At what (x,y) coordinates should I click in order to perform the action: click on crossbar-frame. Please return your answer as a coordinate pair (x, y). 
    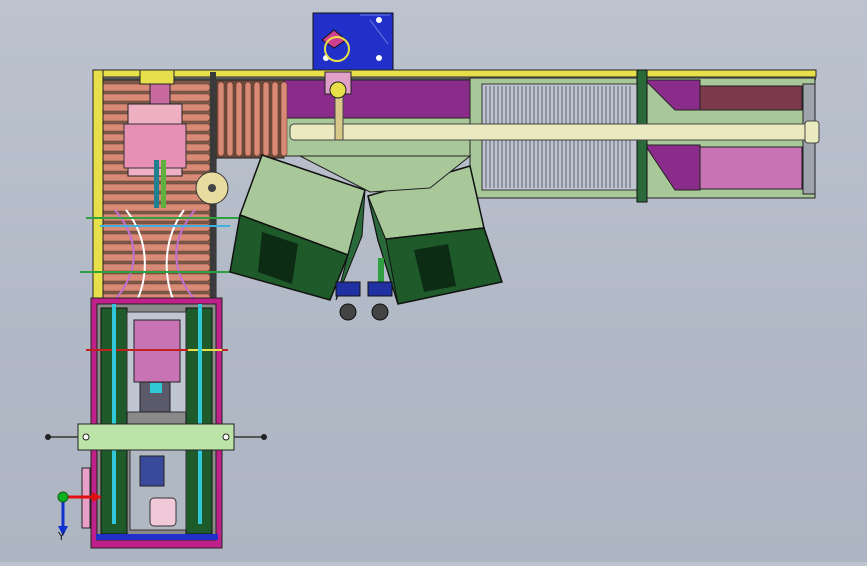
    Looking at the image, I should click on (156, 437).